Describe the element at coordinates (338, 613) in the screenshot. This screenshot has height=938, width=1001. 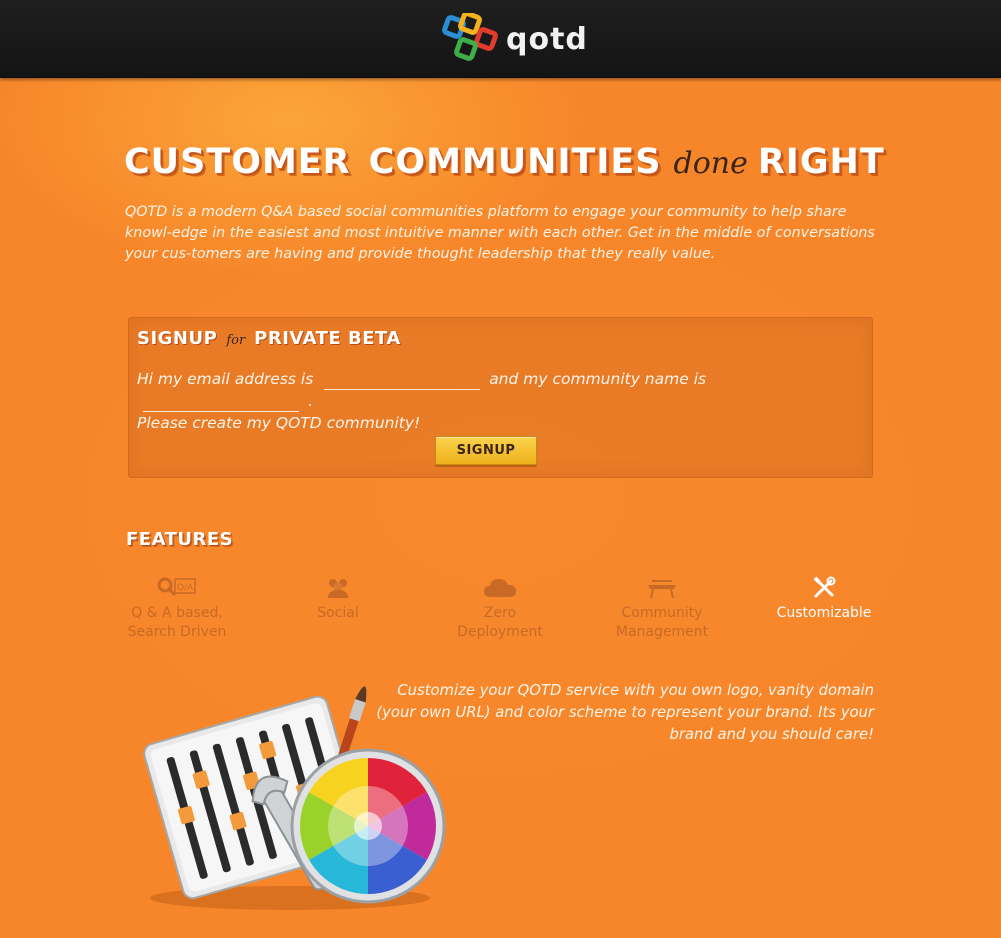
I see `feature-social-label: Social` at that location.